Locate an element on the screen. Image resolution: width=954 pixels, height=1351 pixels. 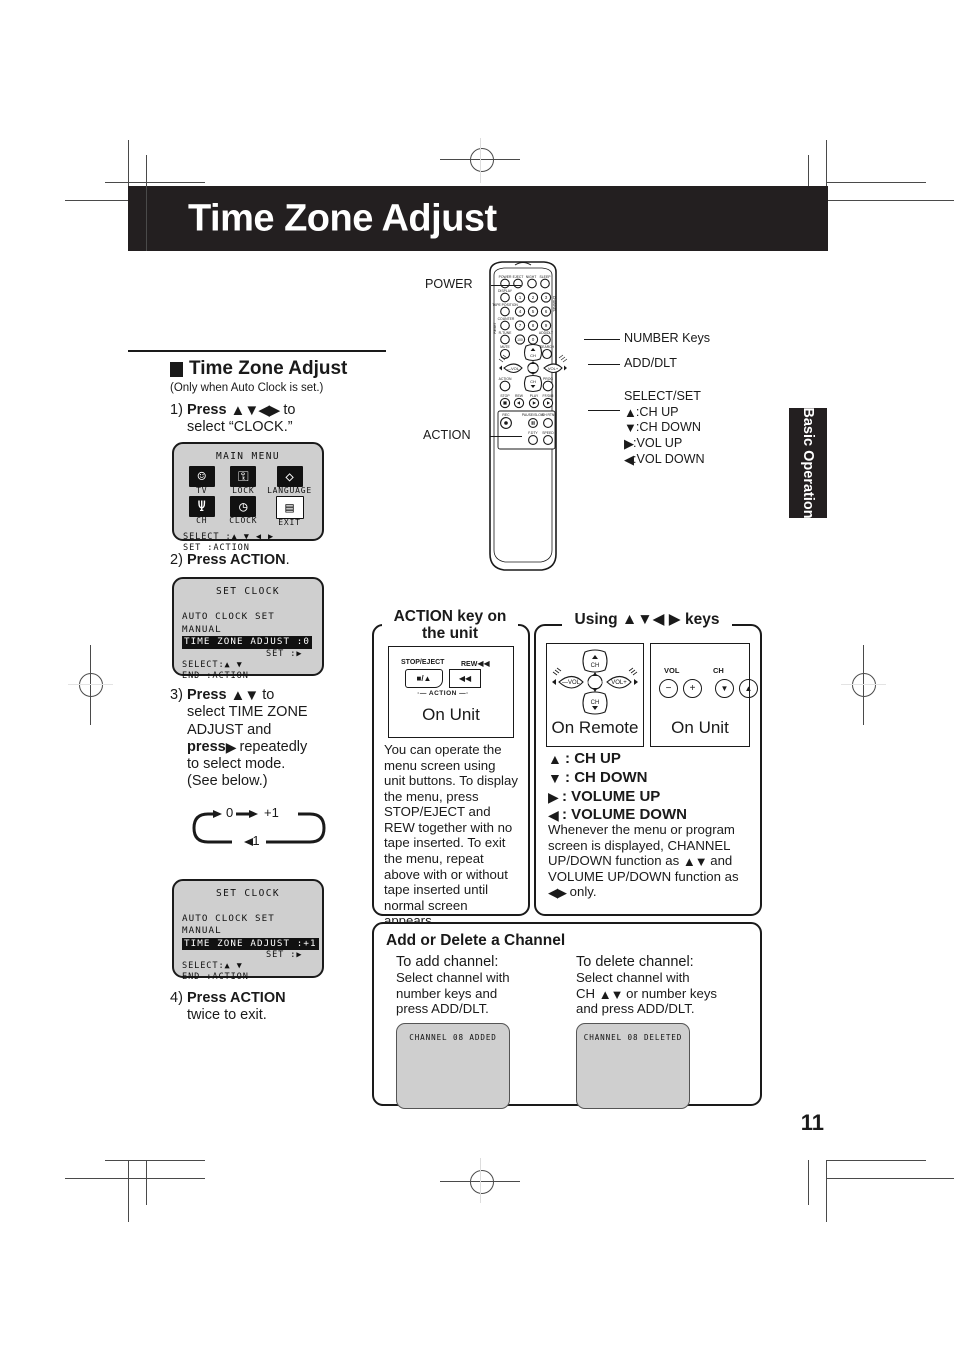
menu-item-ch: Ψ CH is located at coordinates (202, 511).